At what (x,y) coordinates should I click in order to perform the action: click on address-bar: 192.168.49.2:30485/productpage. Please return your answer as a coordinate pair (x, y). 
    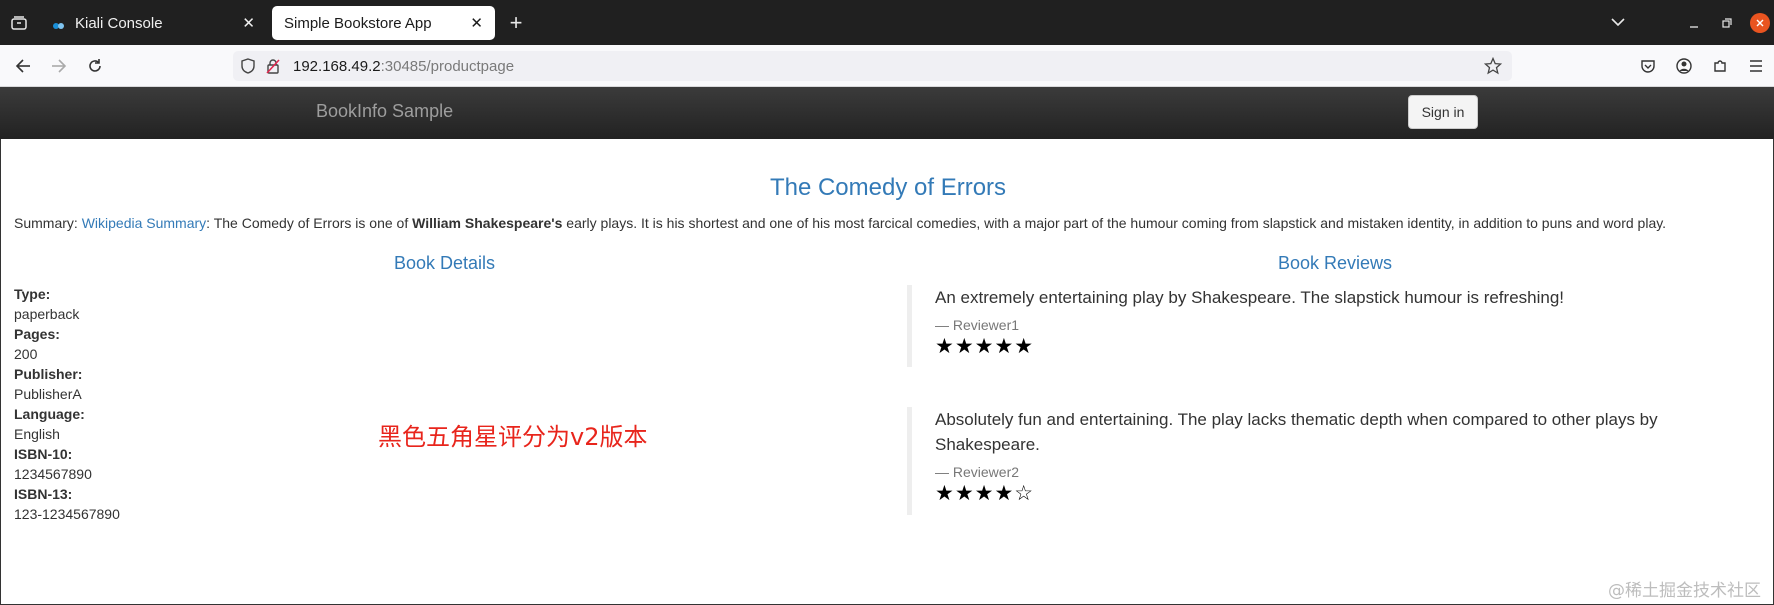
    Looking at the image, I should click on (872, 66).